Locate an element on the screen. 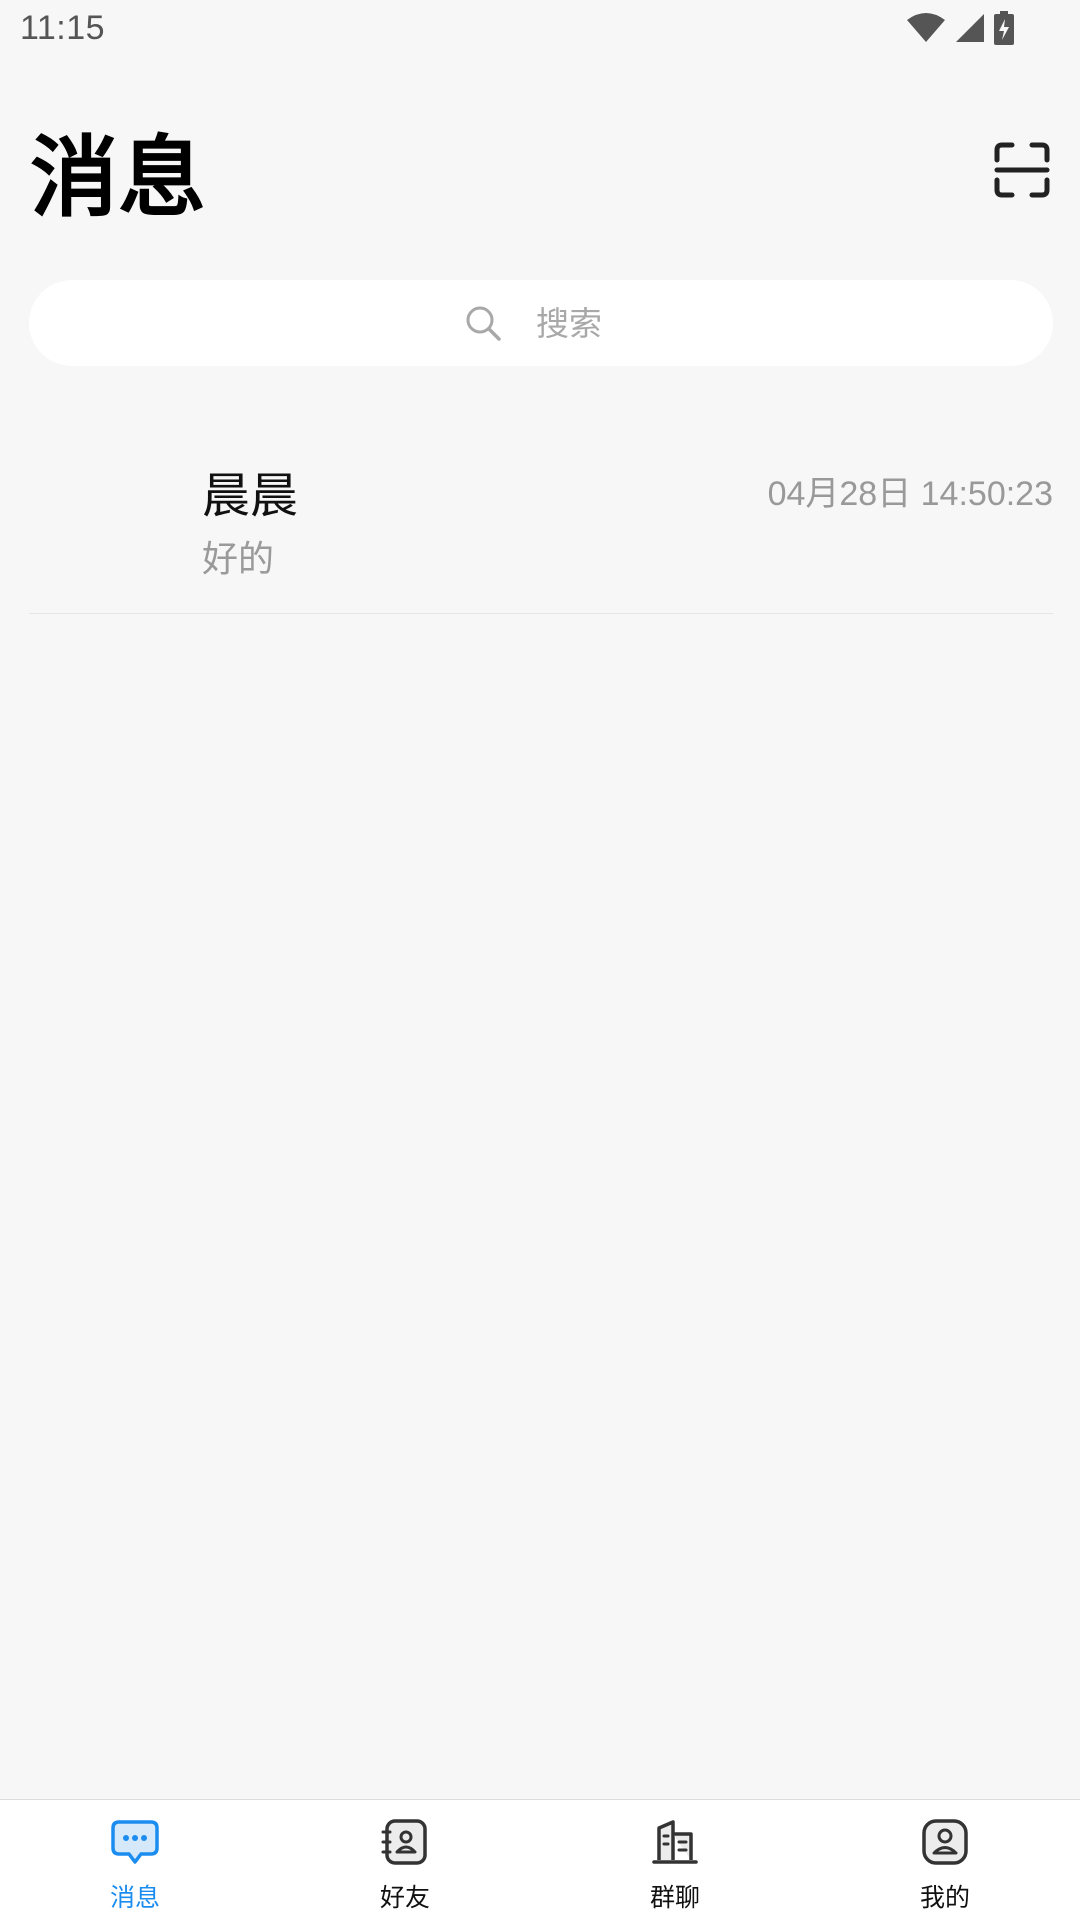 Image resolution: width=1080 pixels, height=1921 pixels. search-input is located at coordinates (576, 323).